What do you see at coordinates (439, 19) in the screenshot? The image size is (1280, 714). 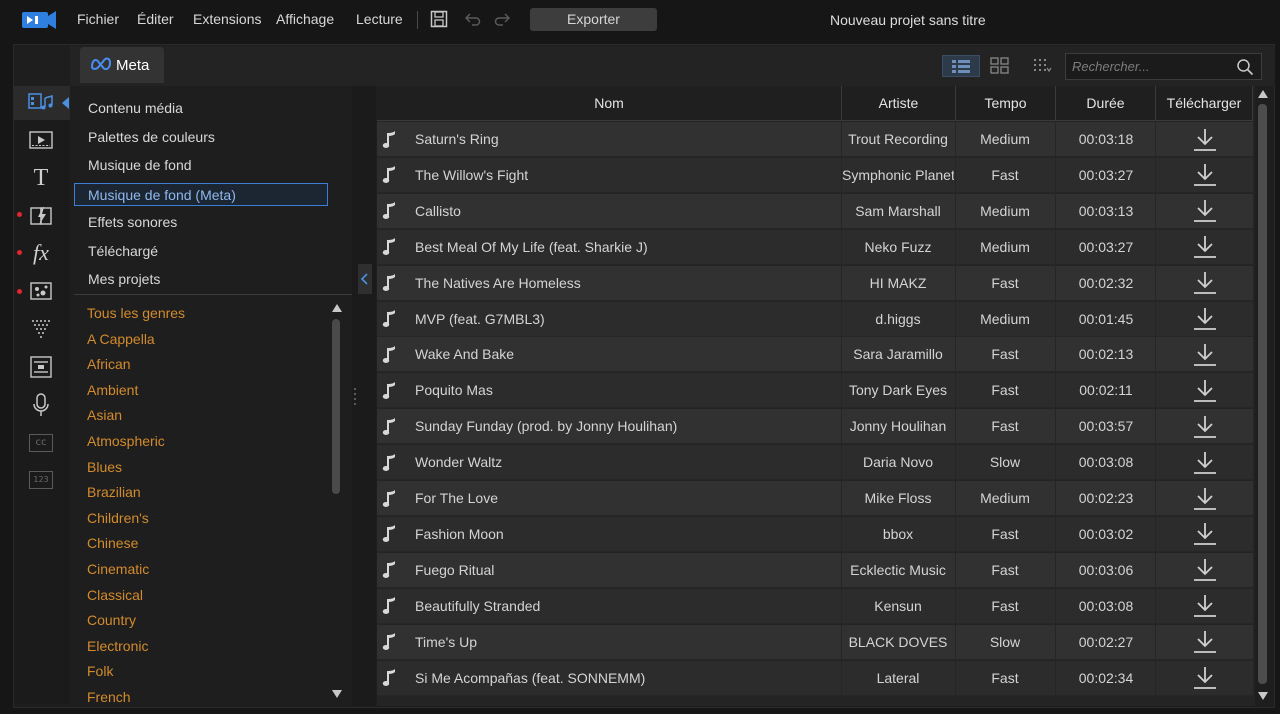 I see `save-icon` at bounding box center [439, 19].